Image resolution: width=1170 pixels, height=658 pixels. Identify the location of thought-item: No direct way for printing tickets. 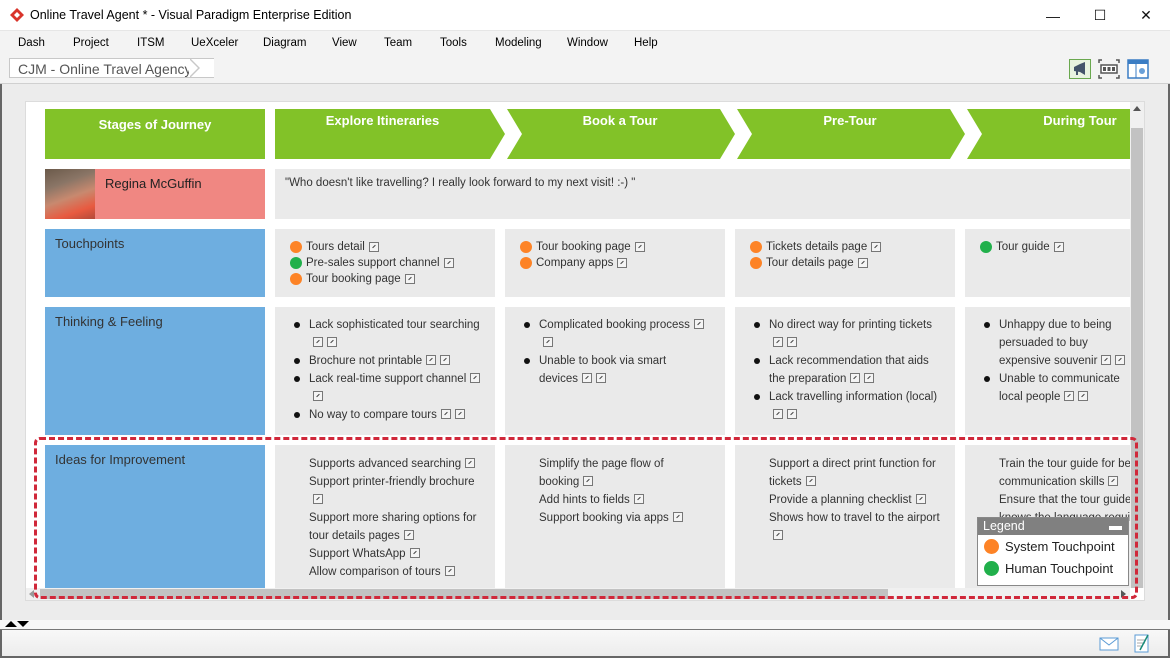
(845, 334).